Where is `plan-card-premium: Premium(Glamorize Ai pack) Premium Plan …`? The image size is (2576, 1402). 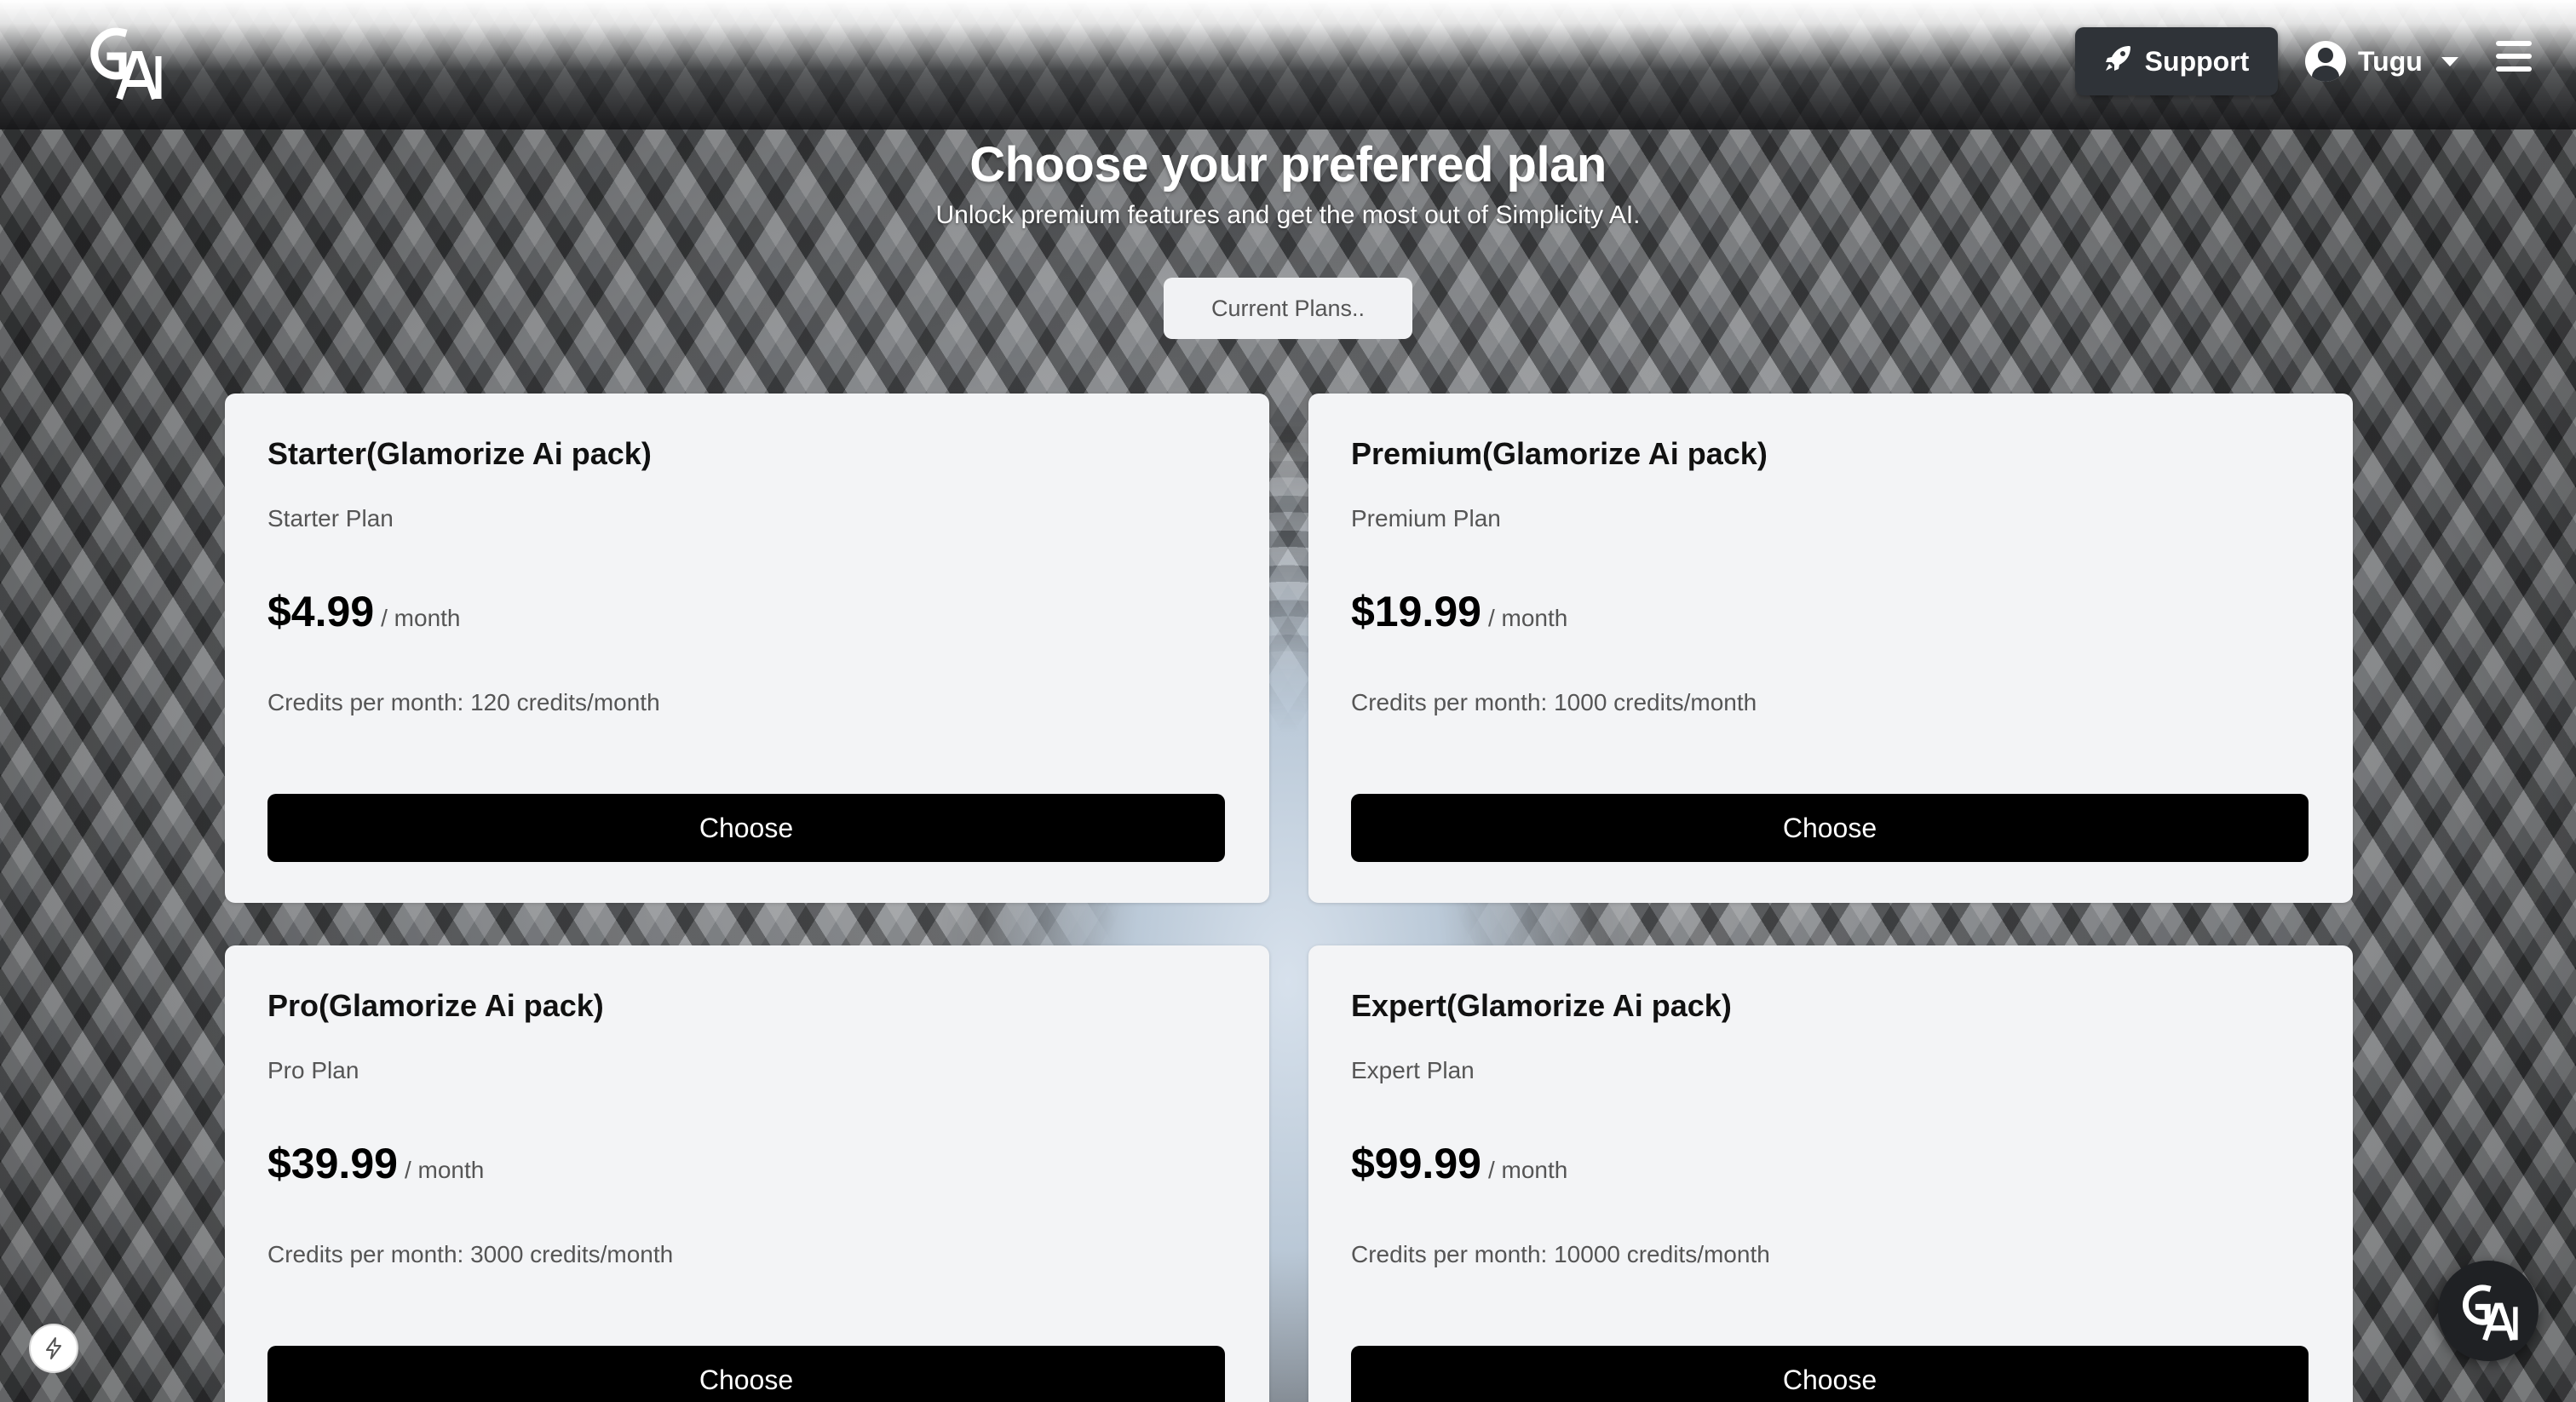 plan-card-premium: Premium(Glamorize Ai pack) Premium Plan … is located at coordinates (1830, 648).